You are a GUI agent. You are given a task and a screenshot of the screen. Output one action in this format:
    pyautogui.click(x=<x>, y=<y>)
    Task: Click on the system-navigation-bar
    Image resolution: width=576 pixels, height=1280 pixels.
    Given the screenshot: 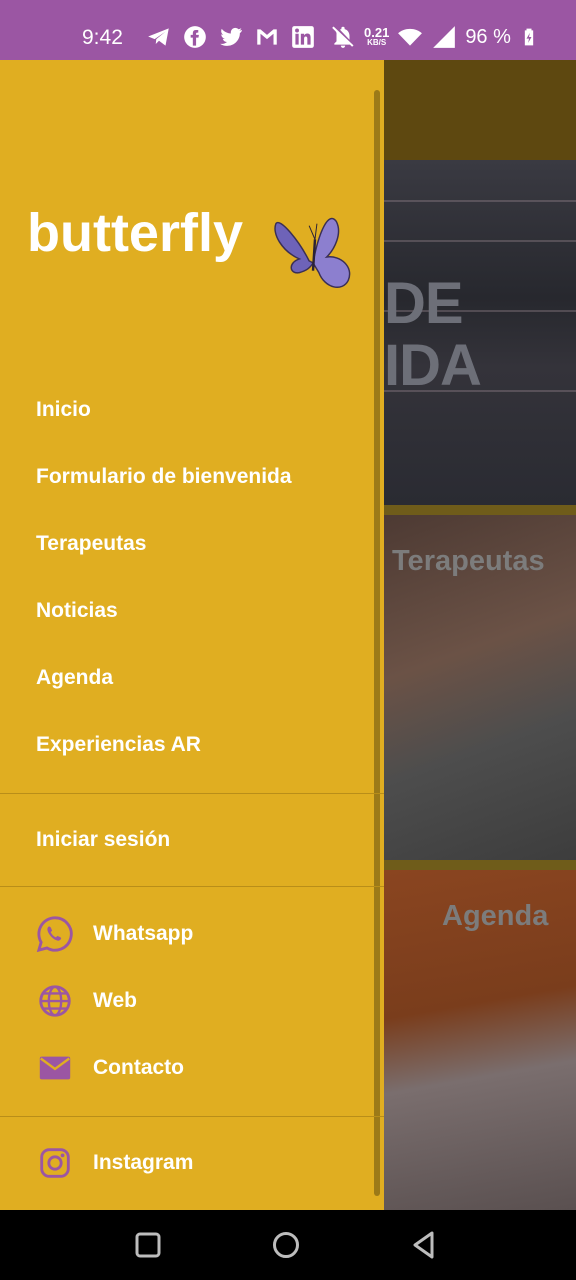 What is the action you would take?
    pyautogui.click(x=288, y=1245)
    